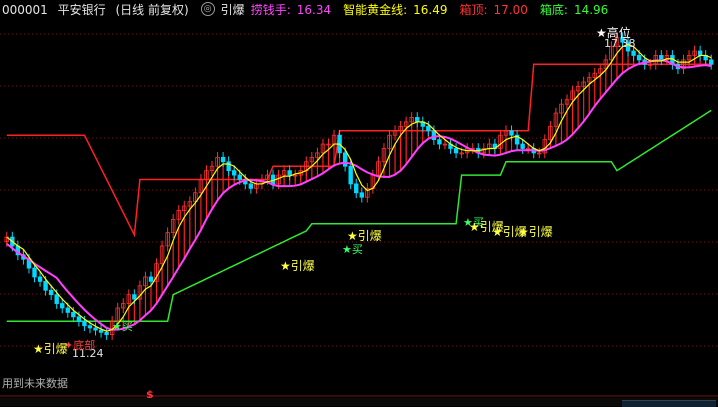  I want to click on item-1: 智能黄金线: 16.49, so click(395, 9).